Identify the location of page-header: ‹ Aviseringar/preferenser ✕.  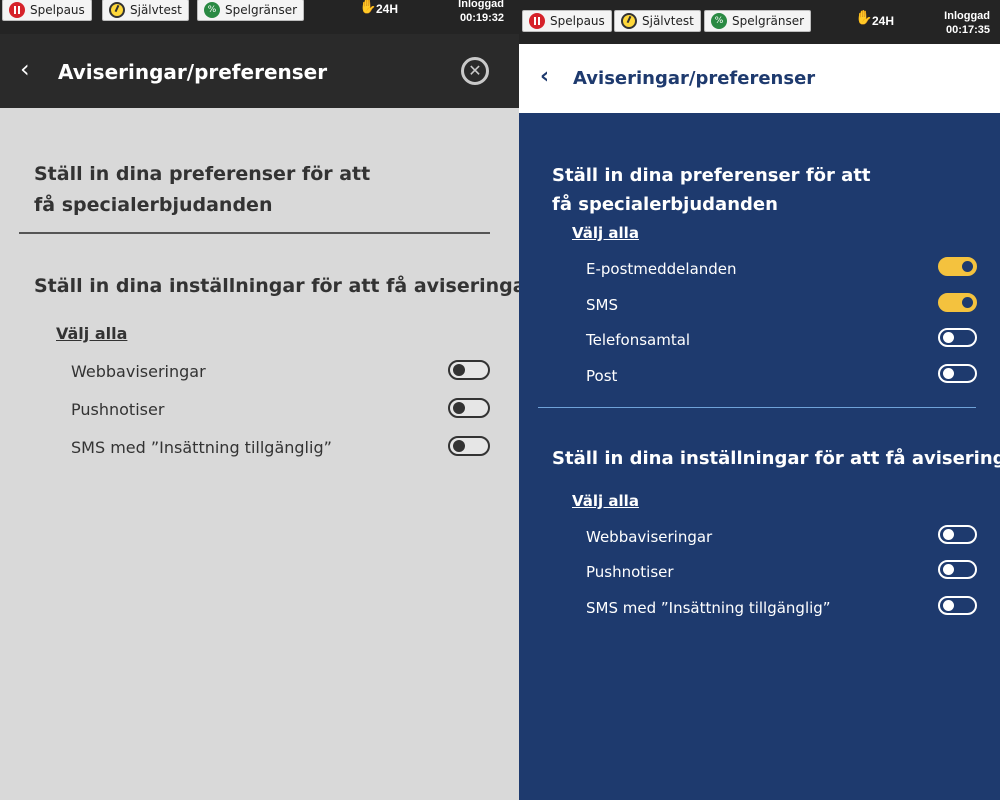
(259, 71).